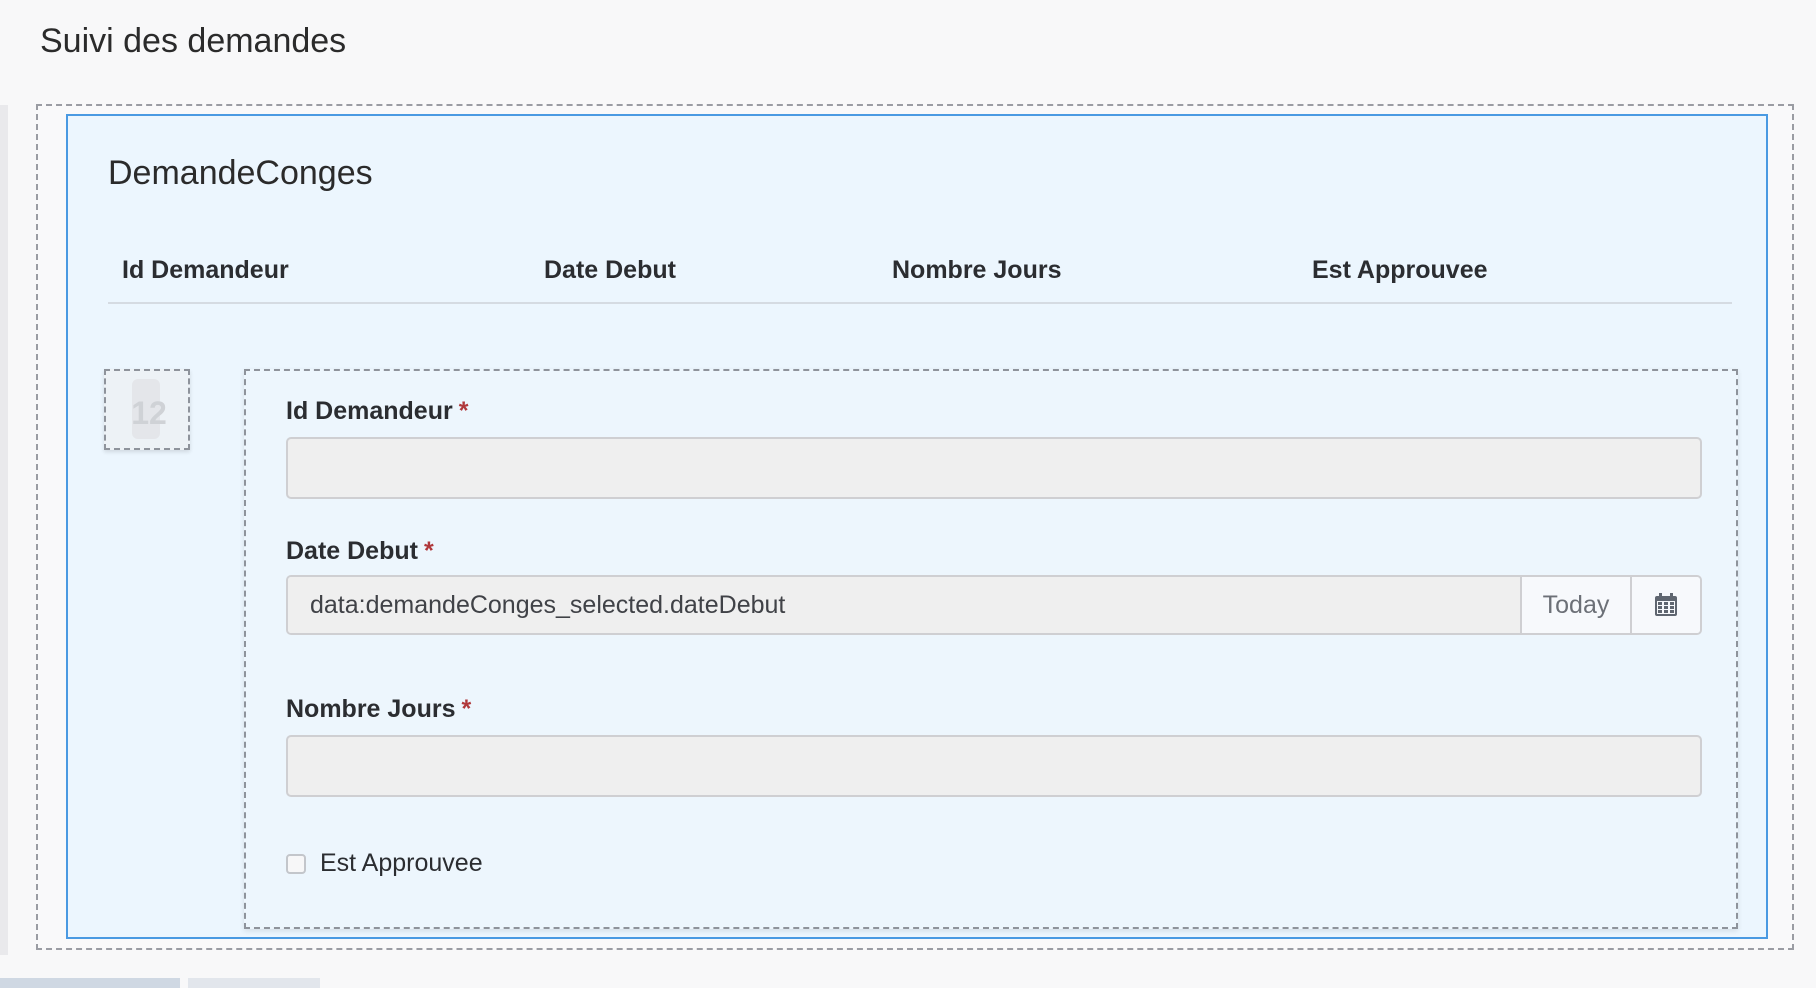  What do you see at coordinates (240, 173) in the screenshot?
I see `panel-title: DemandeConges` at bounding box center [240, 173].